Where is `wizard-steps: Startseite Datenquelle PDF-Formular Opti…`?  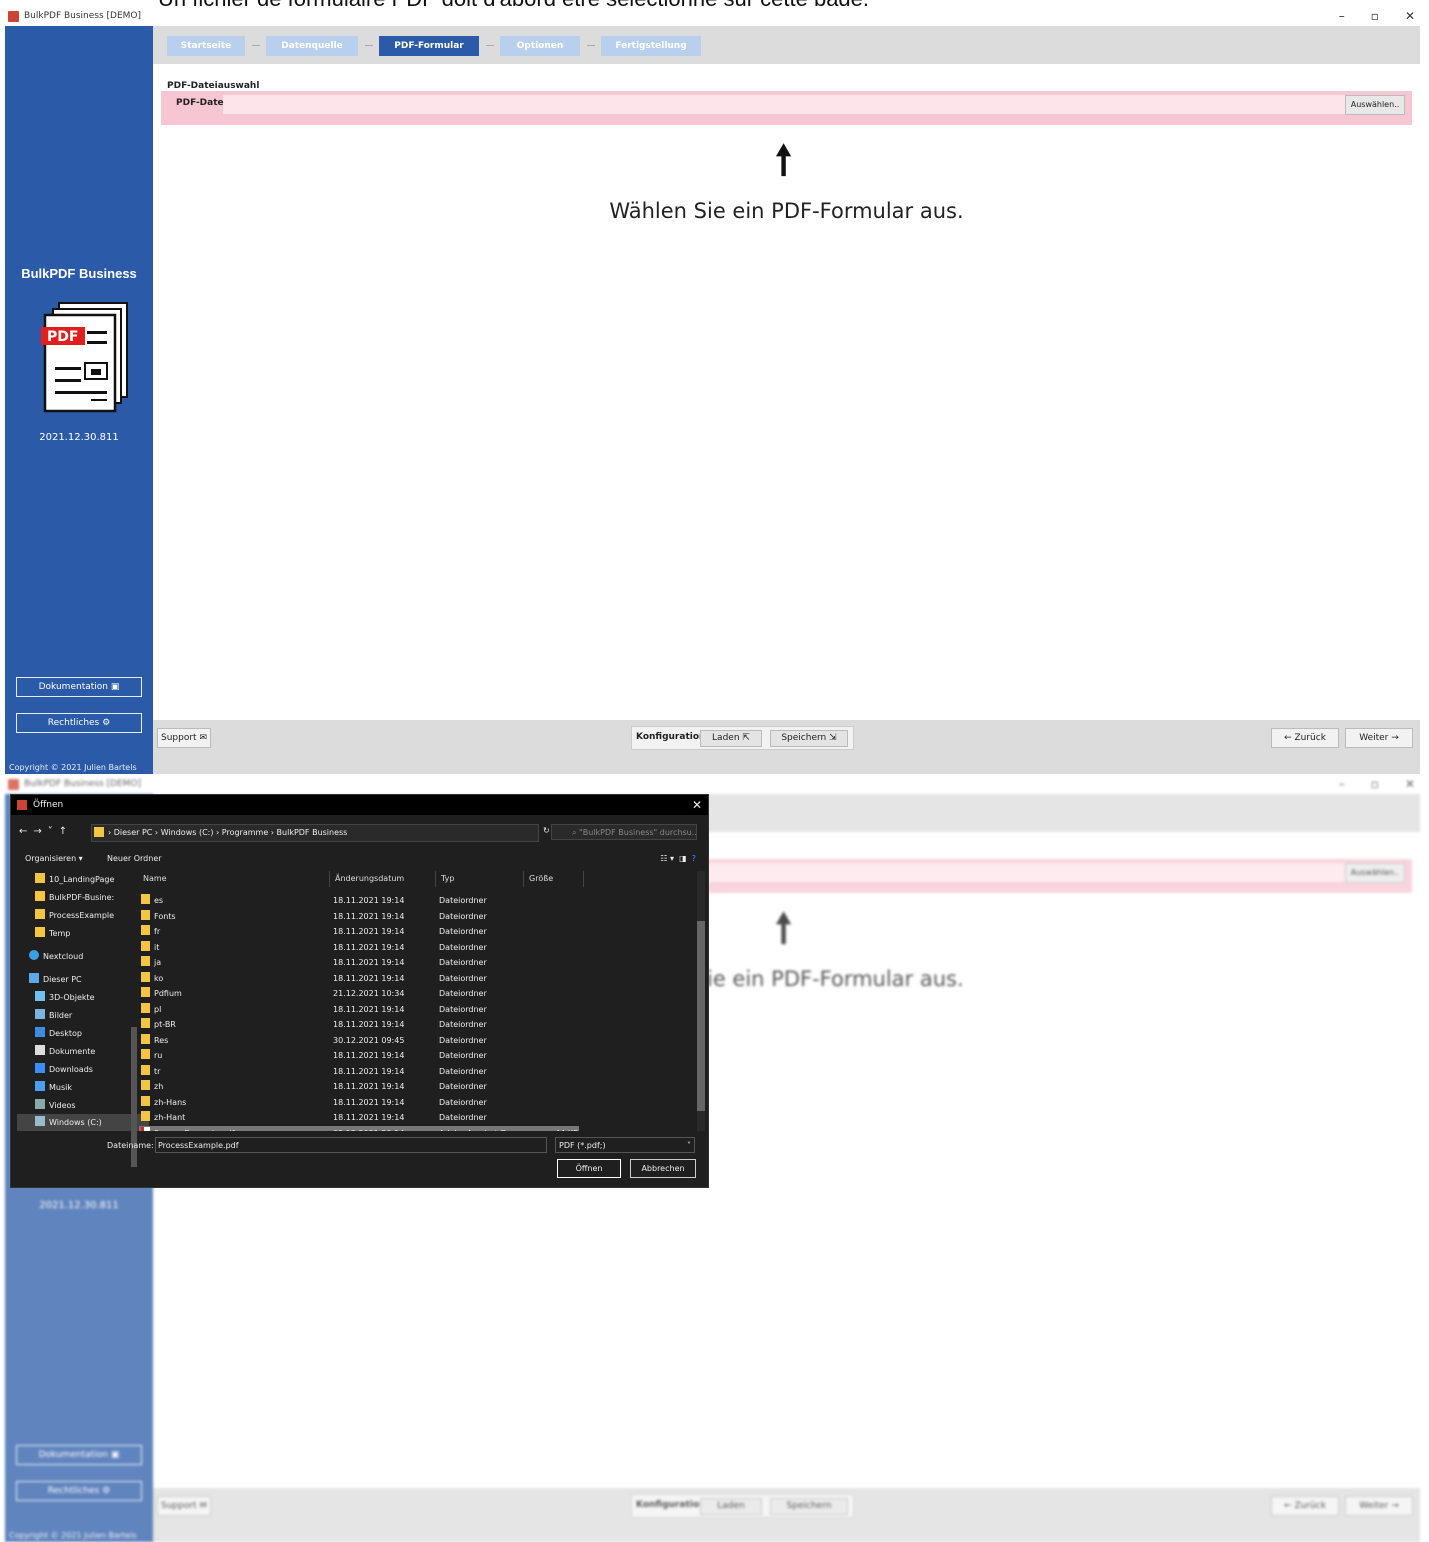 wizard-steps: Startseite Datenquelle PDF-Formular Opti… is located at coordinates (786, 45).